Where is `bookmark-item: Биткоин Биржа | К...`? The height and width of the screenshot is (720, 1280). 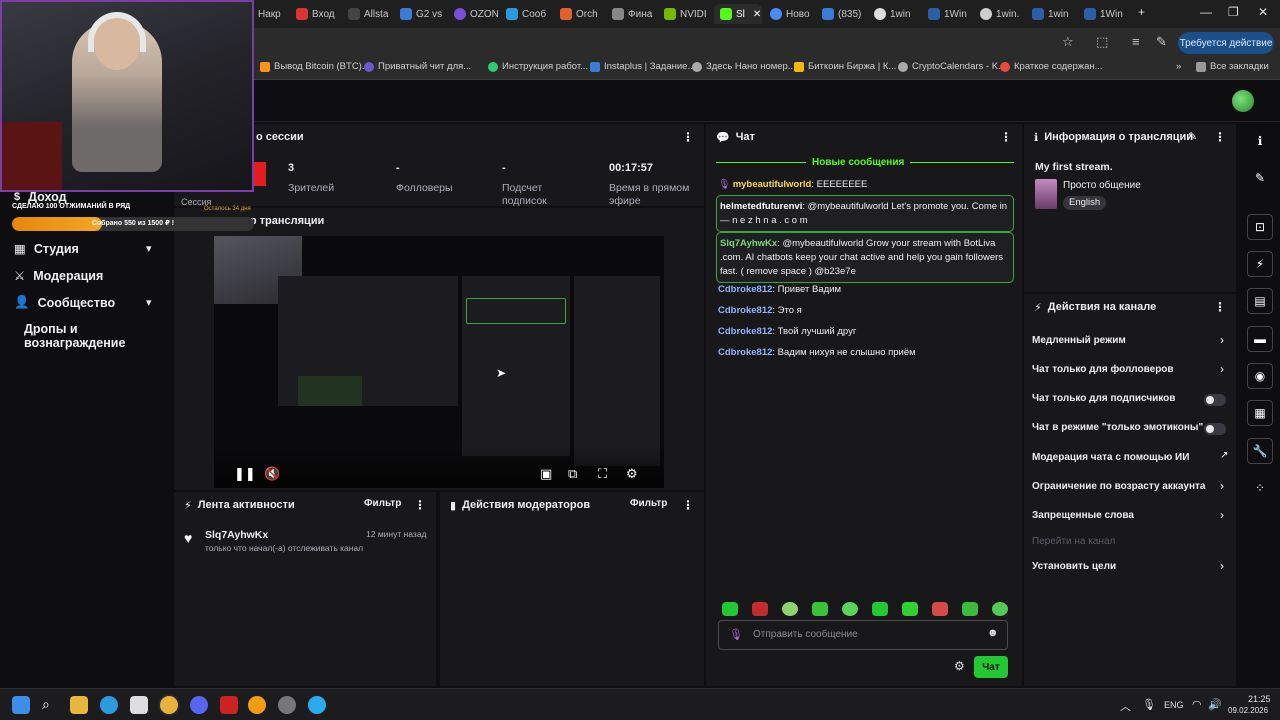 bookmark-item: Биткоин Биржа | К... is located at coordinates (845, 66).